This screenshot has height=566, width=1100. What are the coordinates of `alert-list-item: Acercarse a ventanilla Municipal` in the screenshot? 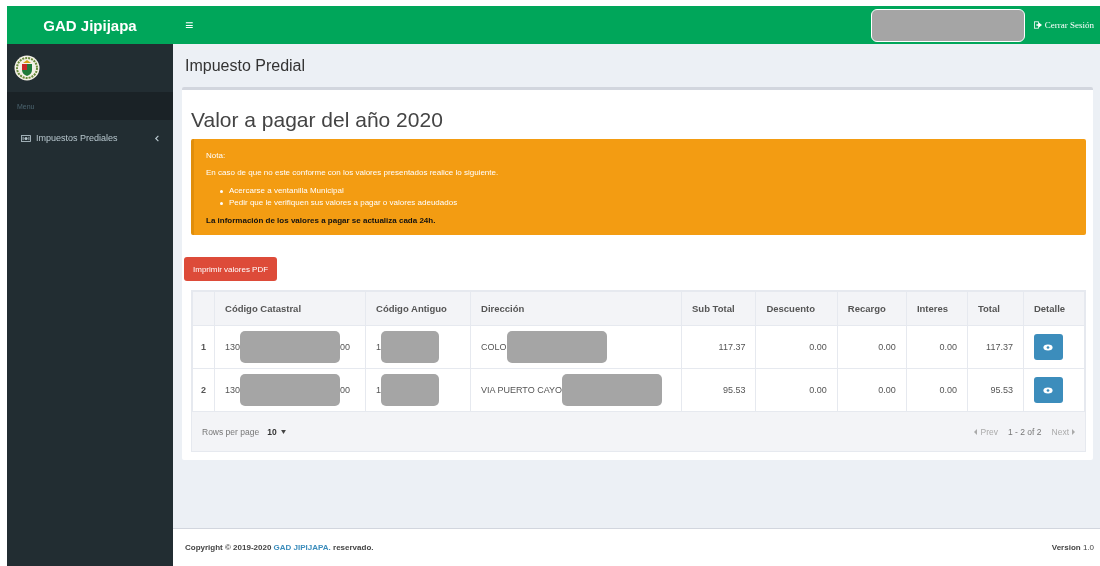 It's located at (286, 191).